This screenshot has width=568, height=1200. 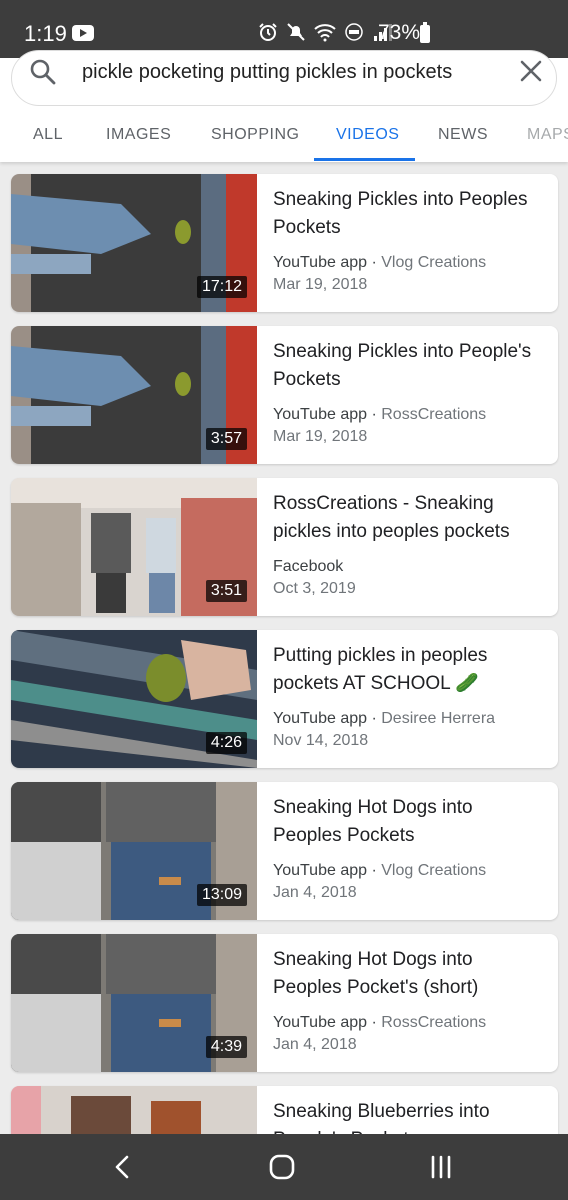 What do you see at coordinates (226, 439) in the screenshot?
I see `video-duration: 3:57` at bounding box center [226, 439].